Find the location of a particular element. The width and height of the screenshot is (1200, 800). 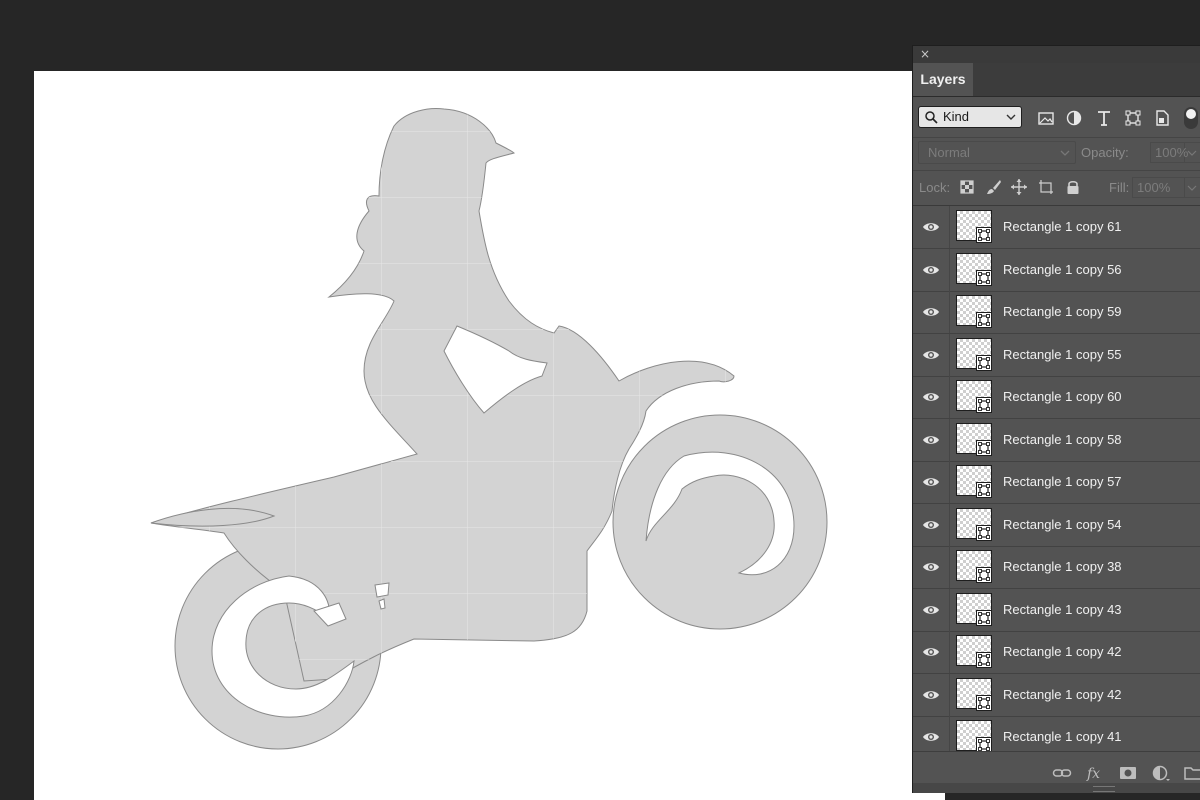

layer-name: Rectangle 1 copy 60 is located at coordinates (1062, 396).